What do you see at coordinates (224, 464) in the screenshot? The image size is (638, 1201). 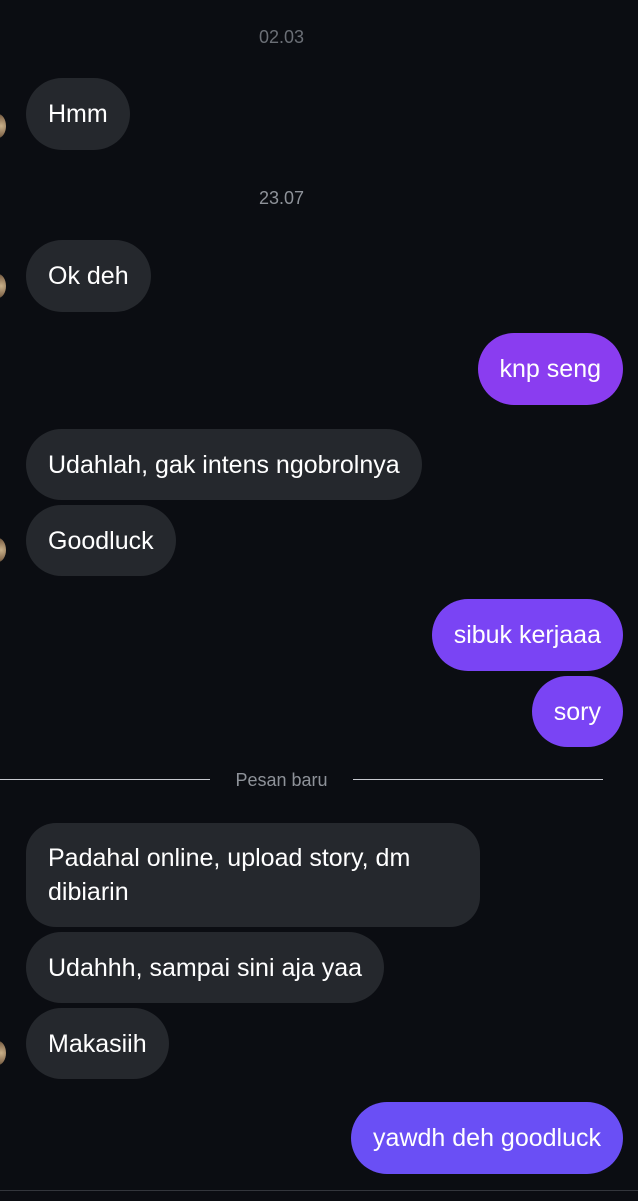 I see `message-incoming: Udahlah, gak intens ngobrolnya` at bounding box center [224, 464].